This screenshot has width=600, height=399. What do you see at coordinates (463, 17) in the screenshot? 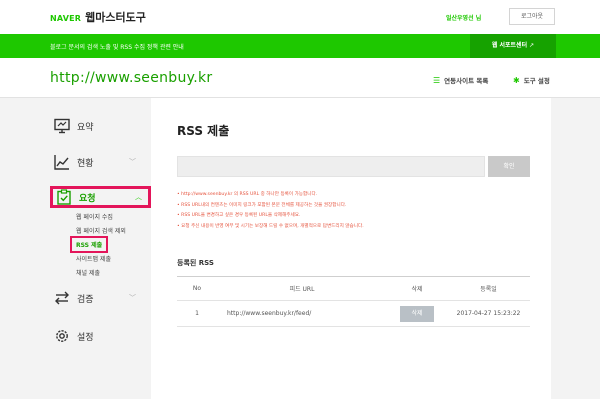
I see `user-name: 일산우영선 님` at bounding box center [463, 17].